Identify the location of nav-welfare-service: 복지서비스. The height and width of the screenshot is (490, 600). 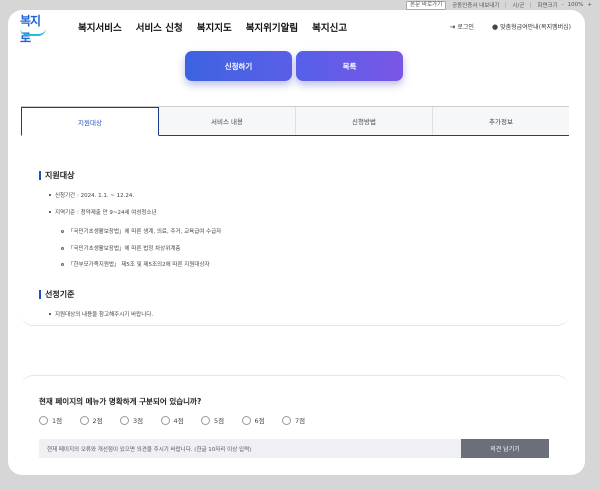
(100, 27).